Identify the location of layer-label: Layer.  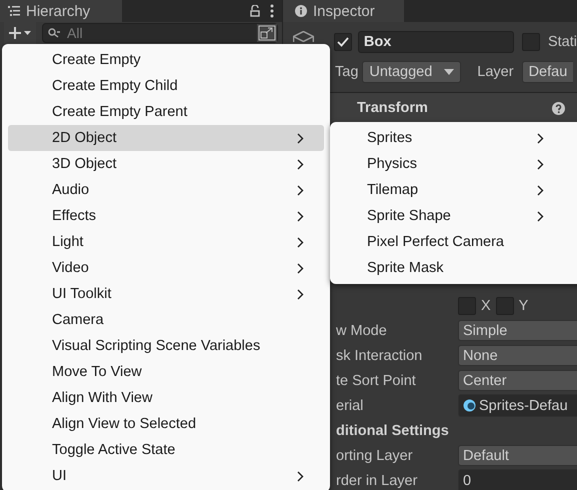
(495, 72).